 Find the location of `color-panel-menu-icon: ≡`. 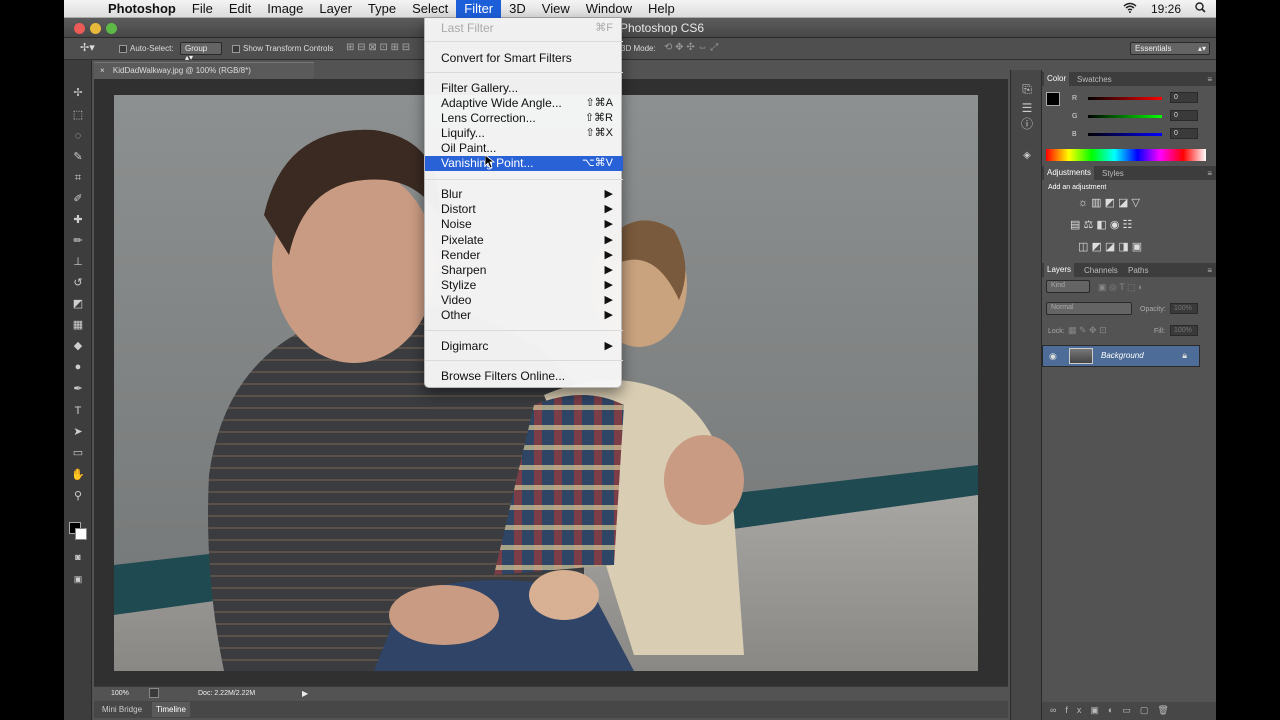

color-panel-menu-icon: ≡ is located at coordinates (1209, 79).